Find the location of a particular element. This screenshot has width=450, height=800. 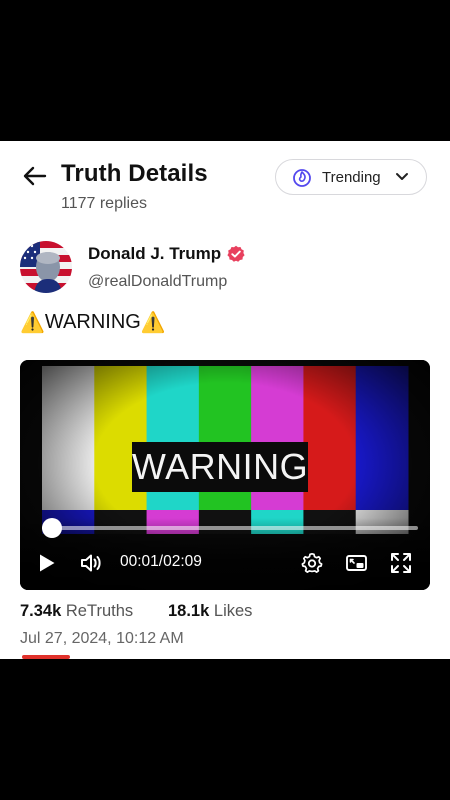

avatar is located at coordinates (46, 267).